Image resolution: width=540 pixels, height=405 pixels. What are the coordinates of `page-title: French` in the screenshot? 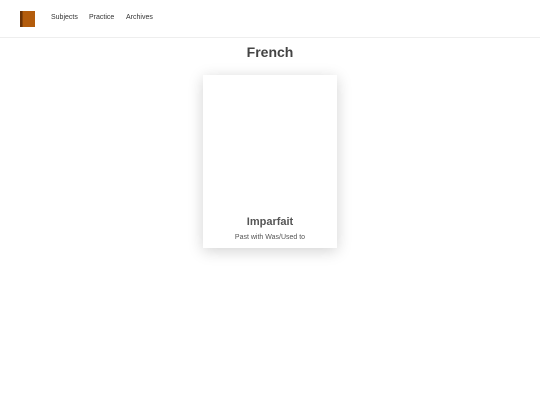 It's located at (270, 52).